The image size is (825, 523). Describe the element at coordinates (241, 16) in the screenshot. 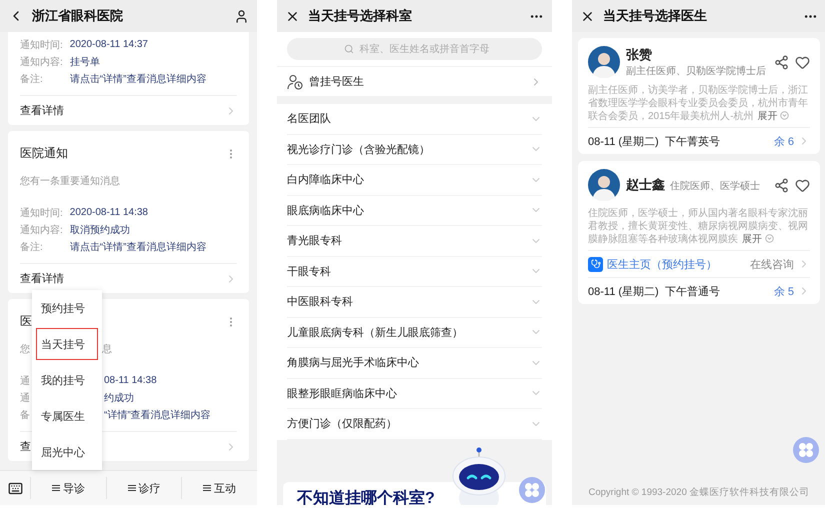

I see `person-icon` at that location.